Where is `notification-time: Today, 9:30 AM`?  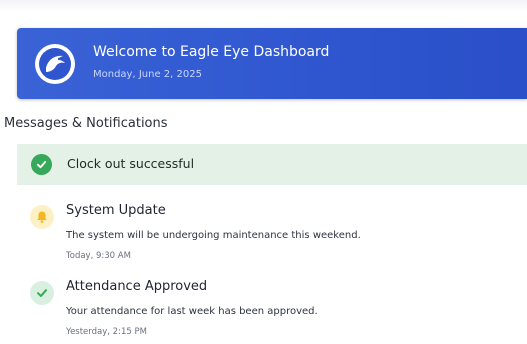
notification-time: Today, 9:30 AM is located at coordinates (98, 256).